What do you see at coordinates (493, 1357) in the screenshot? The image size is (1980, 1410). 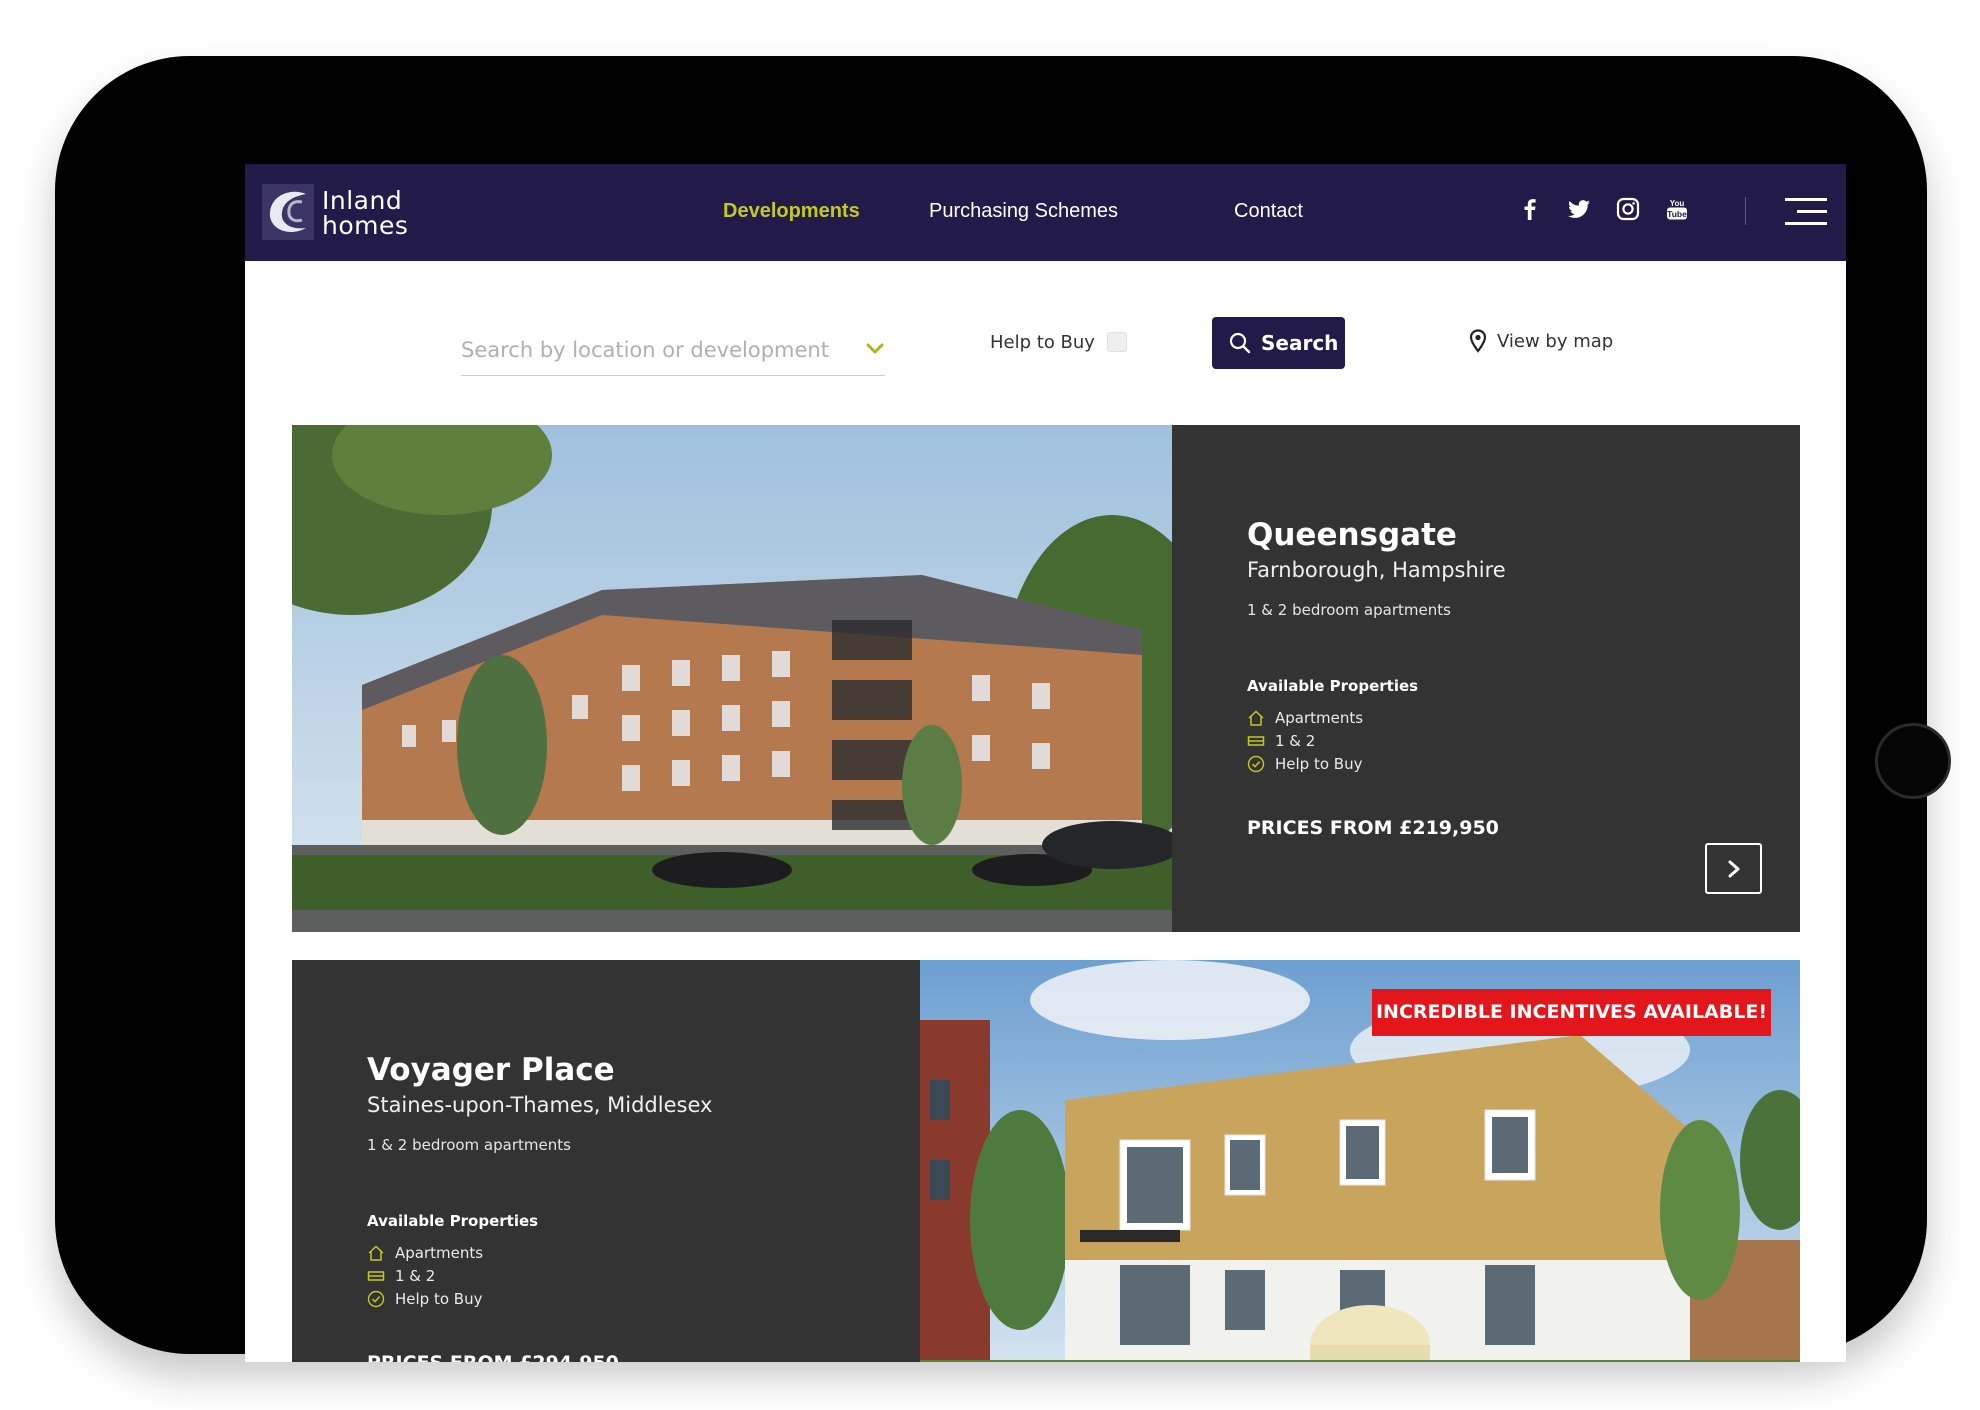 I see `price-from: PRICES FROM £294,950` at bounding box center [493, 1357].